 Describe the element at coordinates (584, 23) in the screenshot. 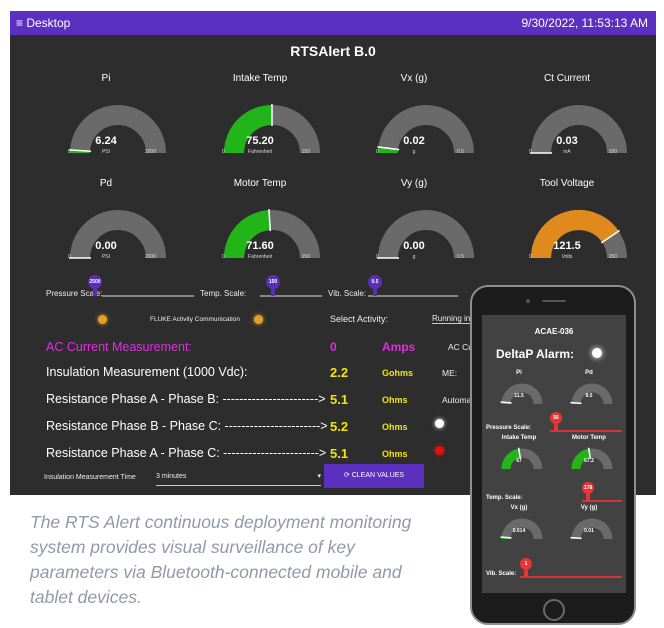

I see `clock-readout: 9/30/2022, 11:53:13 AM` at that location.